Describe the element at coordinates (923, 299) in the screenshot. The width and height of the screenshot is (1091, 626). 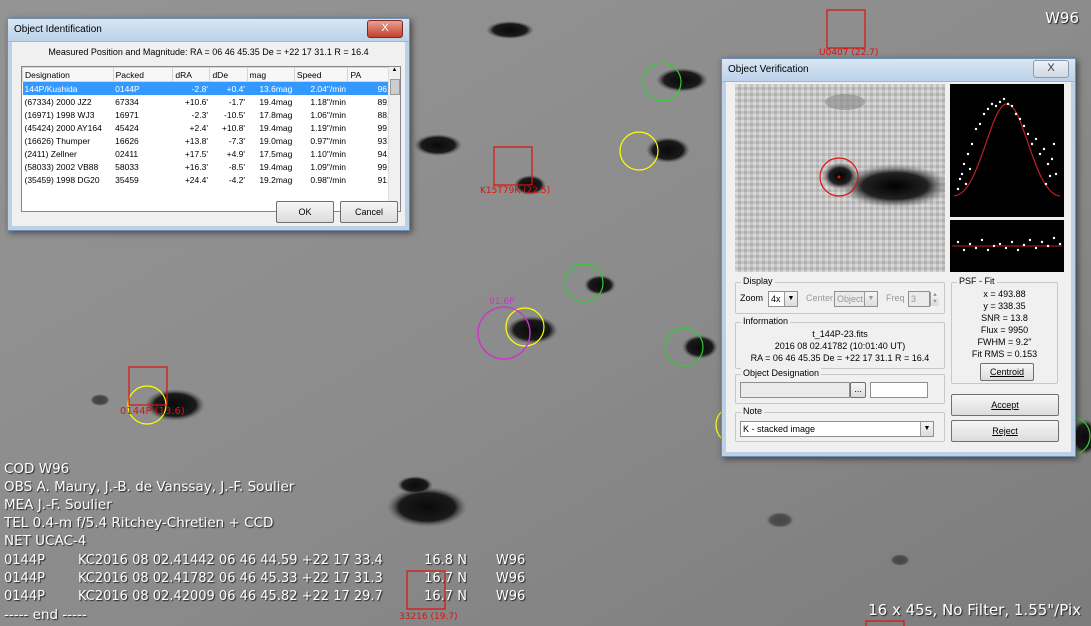
I see `freq-stepper: 3 ▲ ▼` at that location.